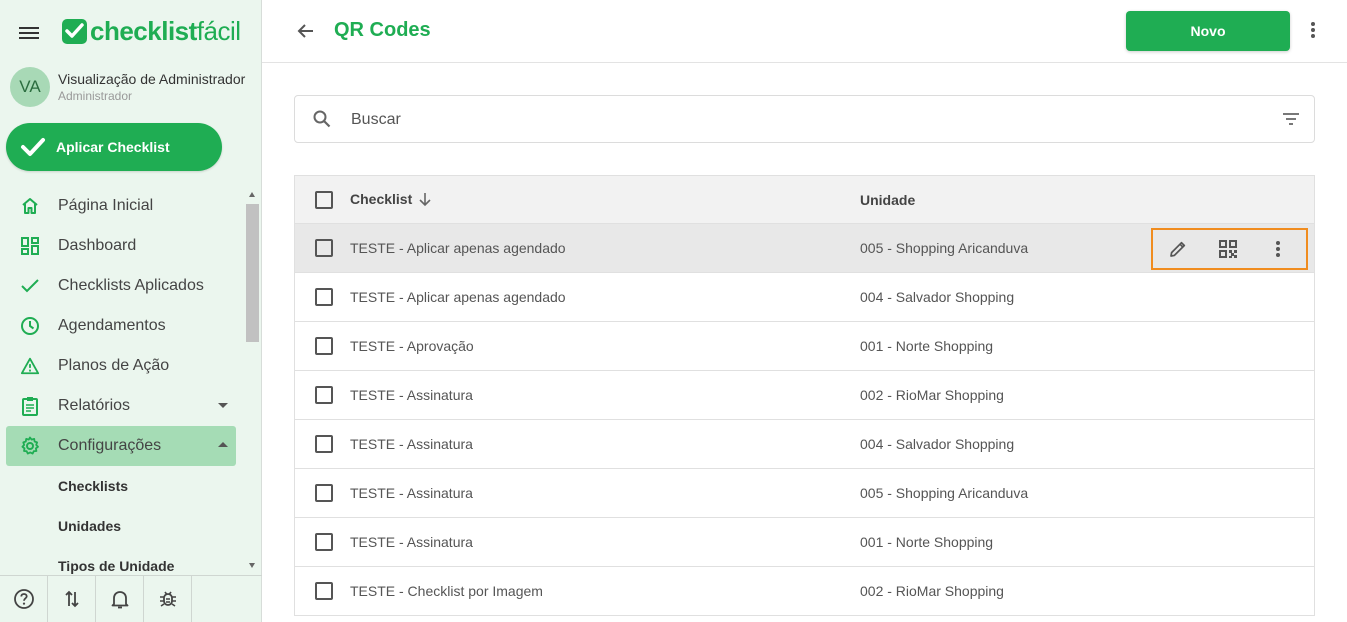  What do you see at coordinates (932, 591) in the screenshot?
I see `cell-unit: 002 - RioMar Shopping` at bounding box center [932, 591].